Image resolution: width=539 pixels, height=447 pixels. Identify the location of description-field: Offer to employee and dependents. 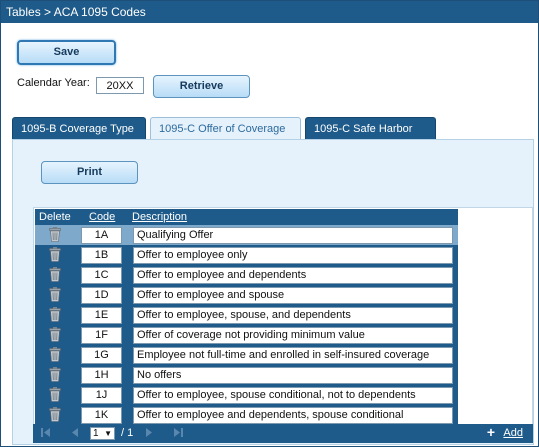
(293, 275).